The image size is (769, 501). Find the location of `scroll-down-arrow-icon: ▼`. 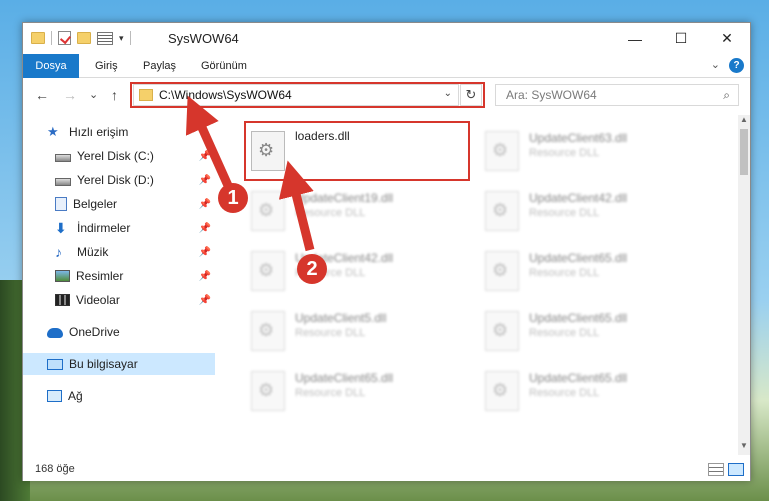

scroll-down-arrow-icon: ▼ is located at coordinates (744, 448).